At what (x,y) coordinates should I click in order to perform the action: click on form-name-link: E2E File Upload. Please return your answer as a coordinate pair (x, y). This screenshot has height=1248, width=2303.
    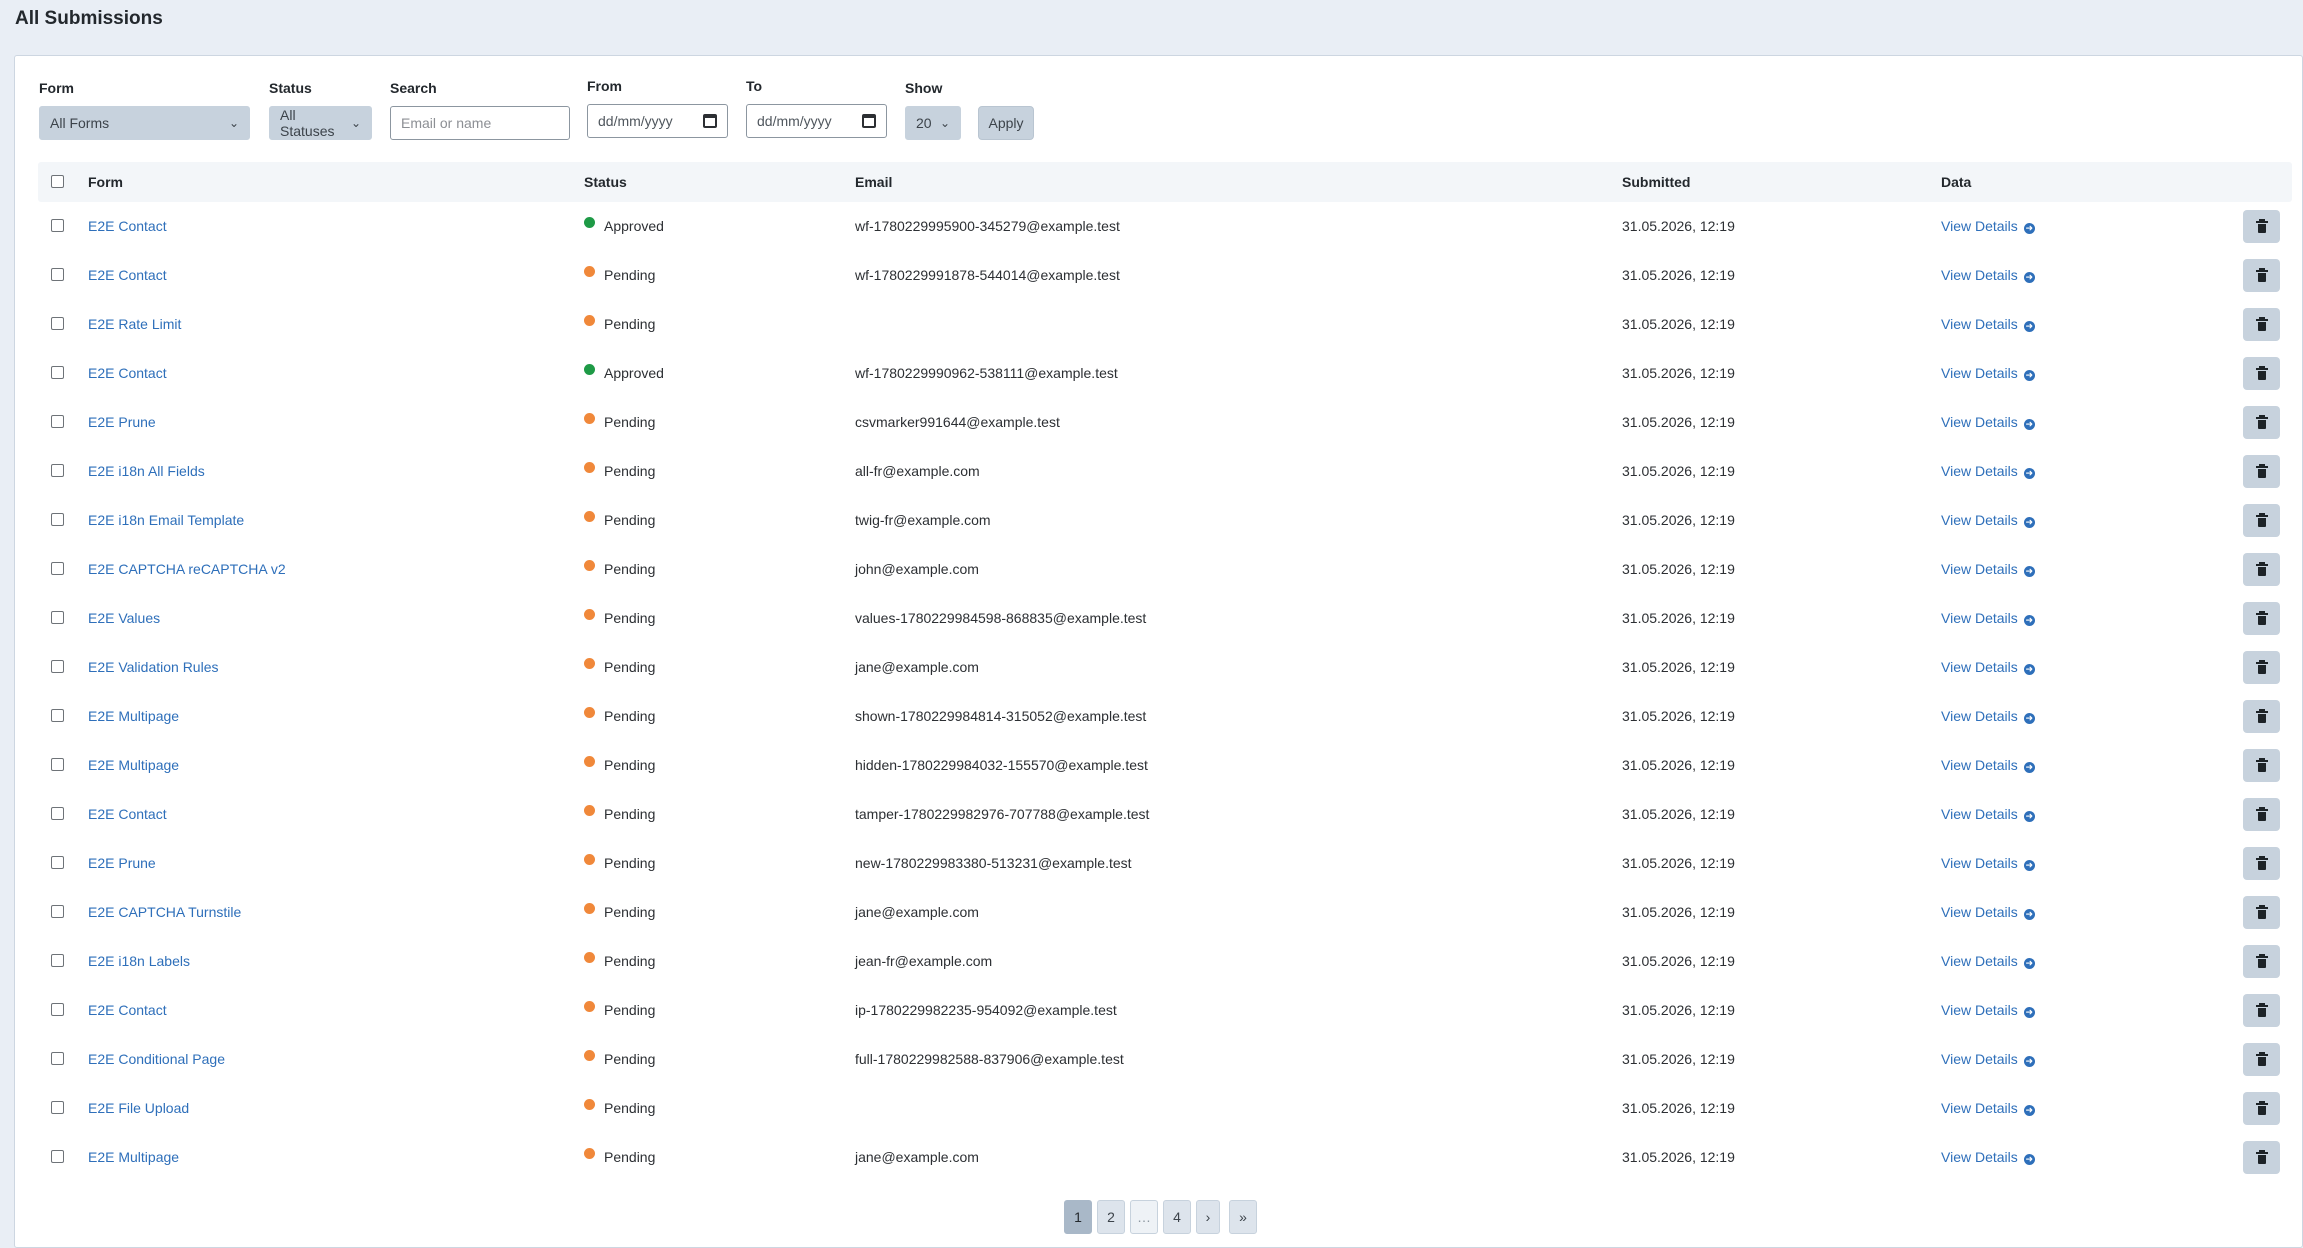
    Looking at the image, I should click on (138, 1108).